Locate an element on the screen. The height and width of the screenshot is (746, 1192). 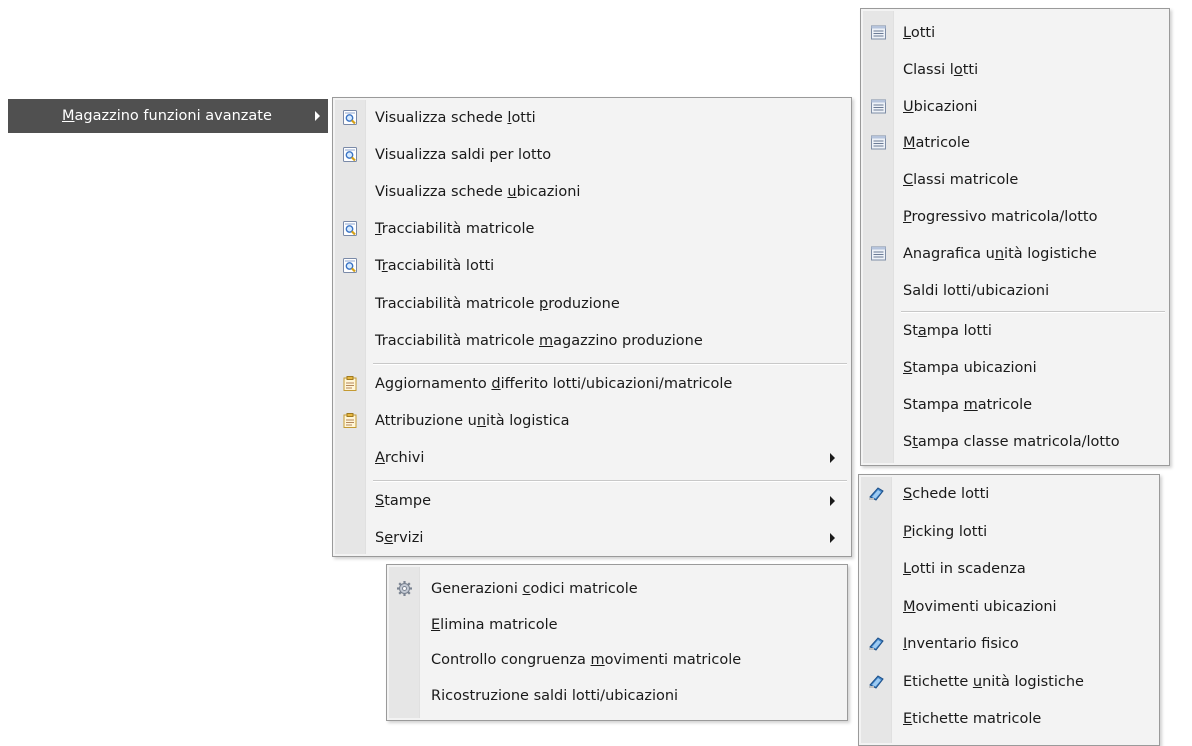
menu-item-stampa-lotti: Stampa lotti is located at coordinates (1015, 331).